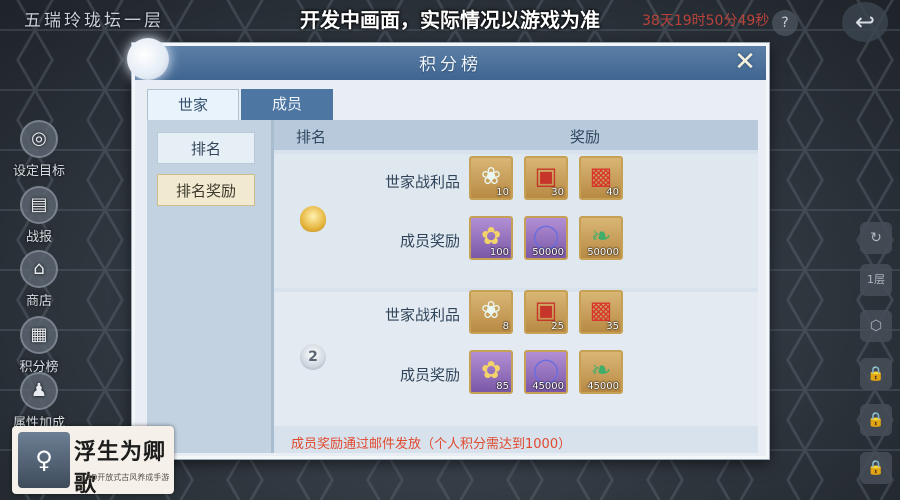 The height and width of the screenshot is (500, 900). What do you see at coordinates (499, 252) in the screenshot?
I see `item-quantity: 100` at bounding box center [499, 252].